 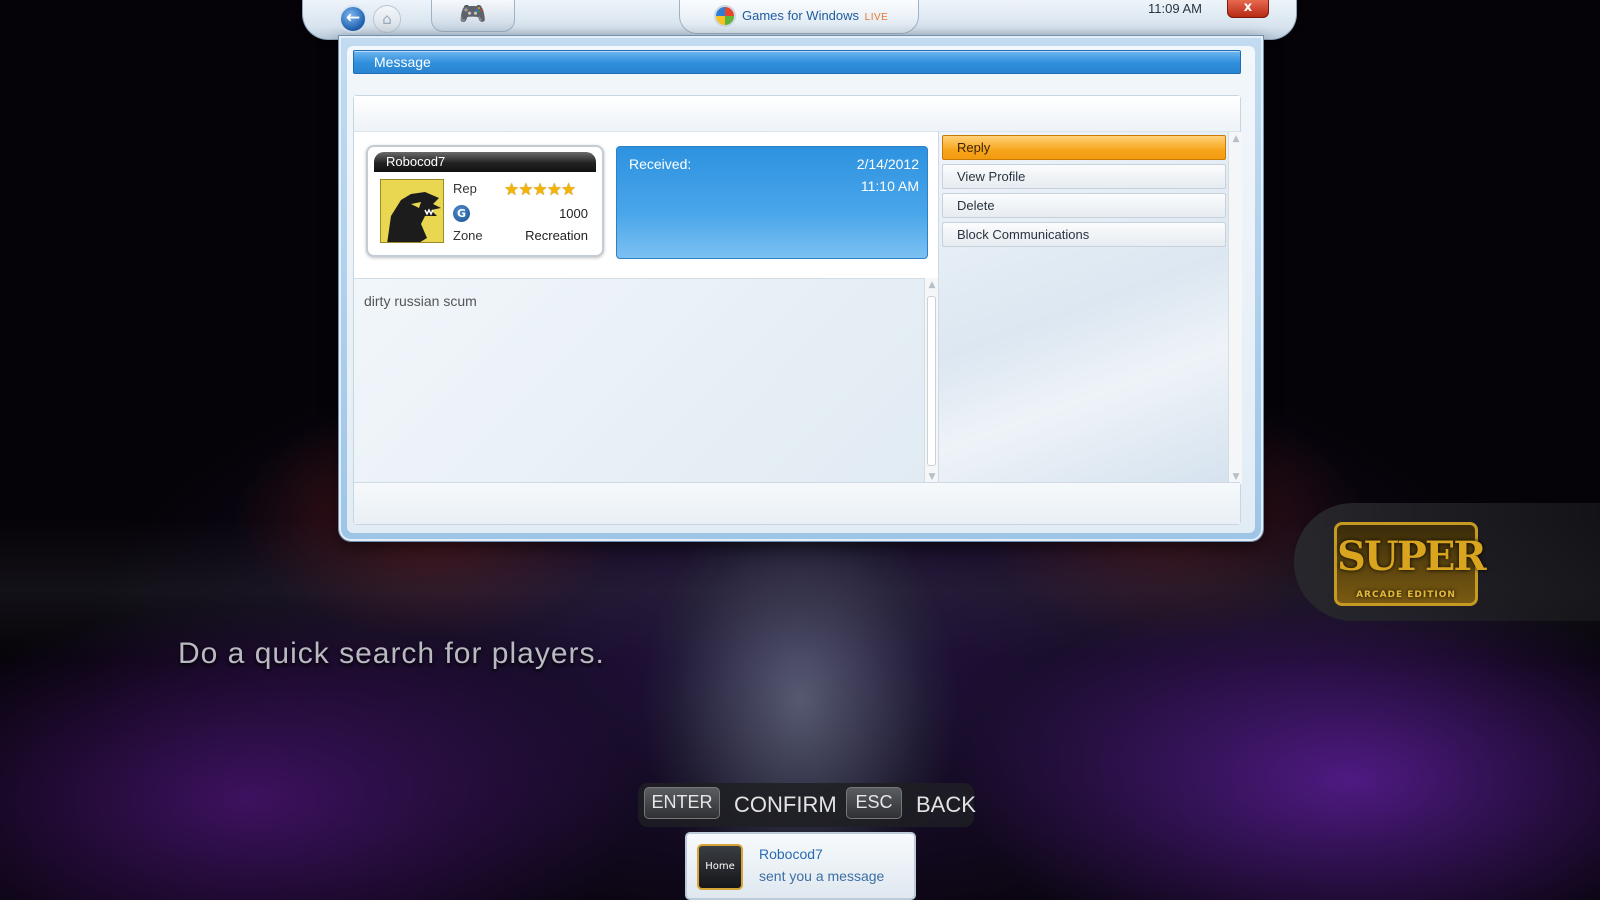 What do you see at coordinates (1084, 205) in the screenshot?
I see `delete-button: Delete` at bounding box center [1084, 205].